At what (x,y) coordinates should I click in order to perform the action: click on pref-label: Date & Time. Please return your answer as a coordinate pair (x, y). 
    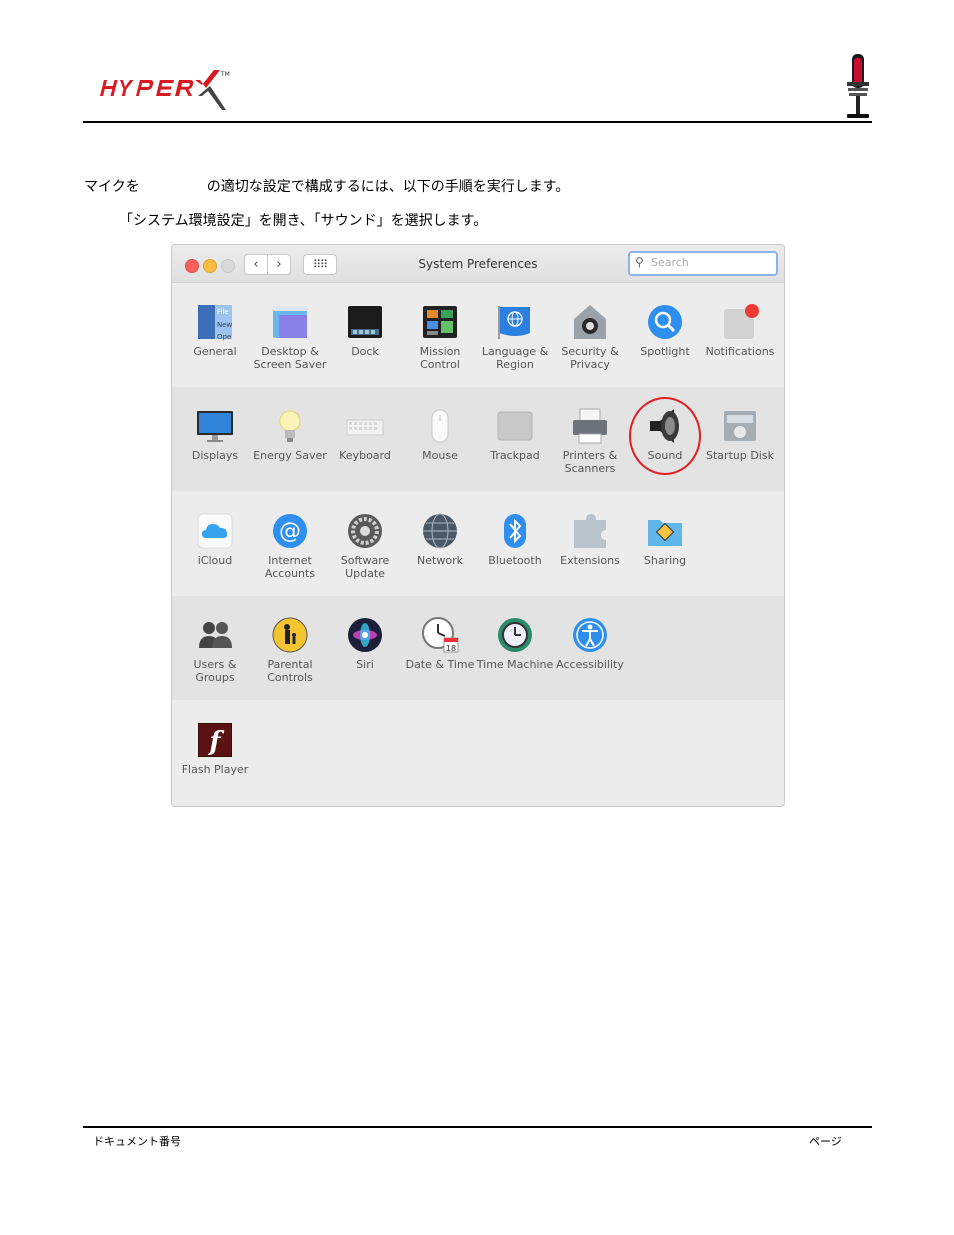
    Looking at the image, I should click on (440, 664).